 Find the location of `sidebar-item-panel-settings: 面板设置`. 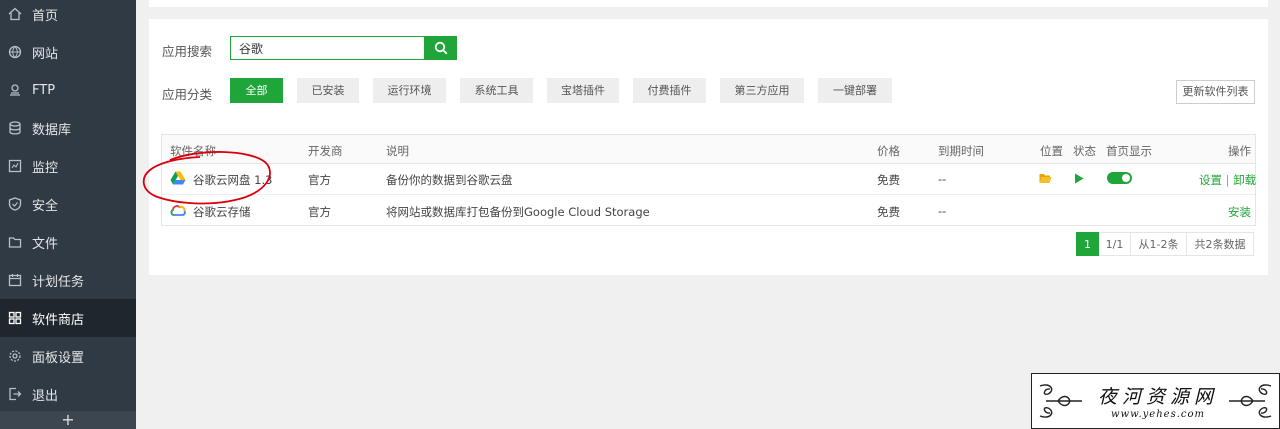

sidebar-item-panel-settings: 面板设置 is located at coordinates (68, 356).